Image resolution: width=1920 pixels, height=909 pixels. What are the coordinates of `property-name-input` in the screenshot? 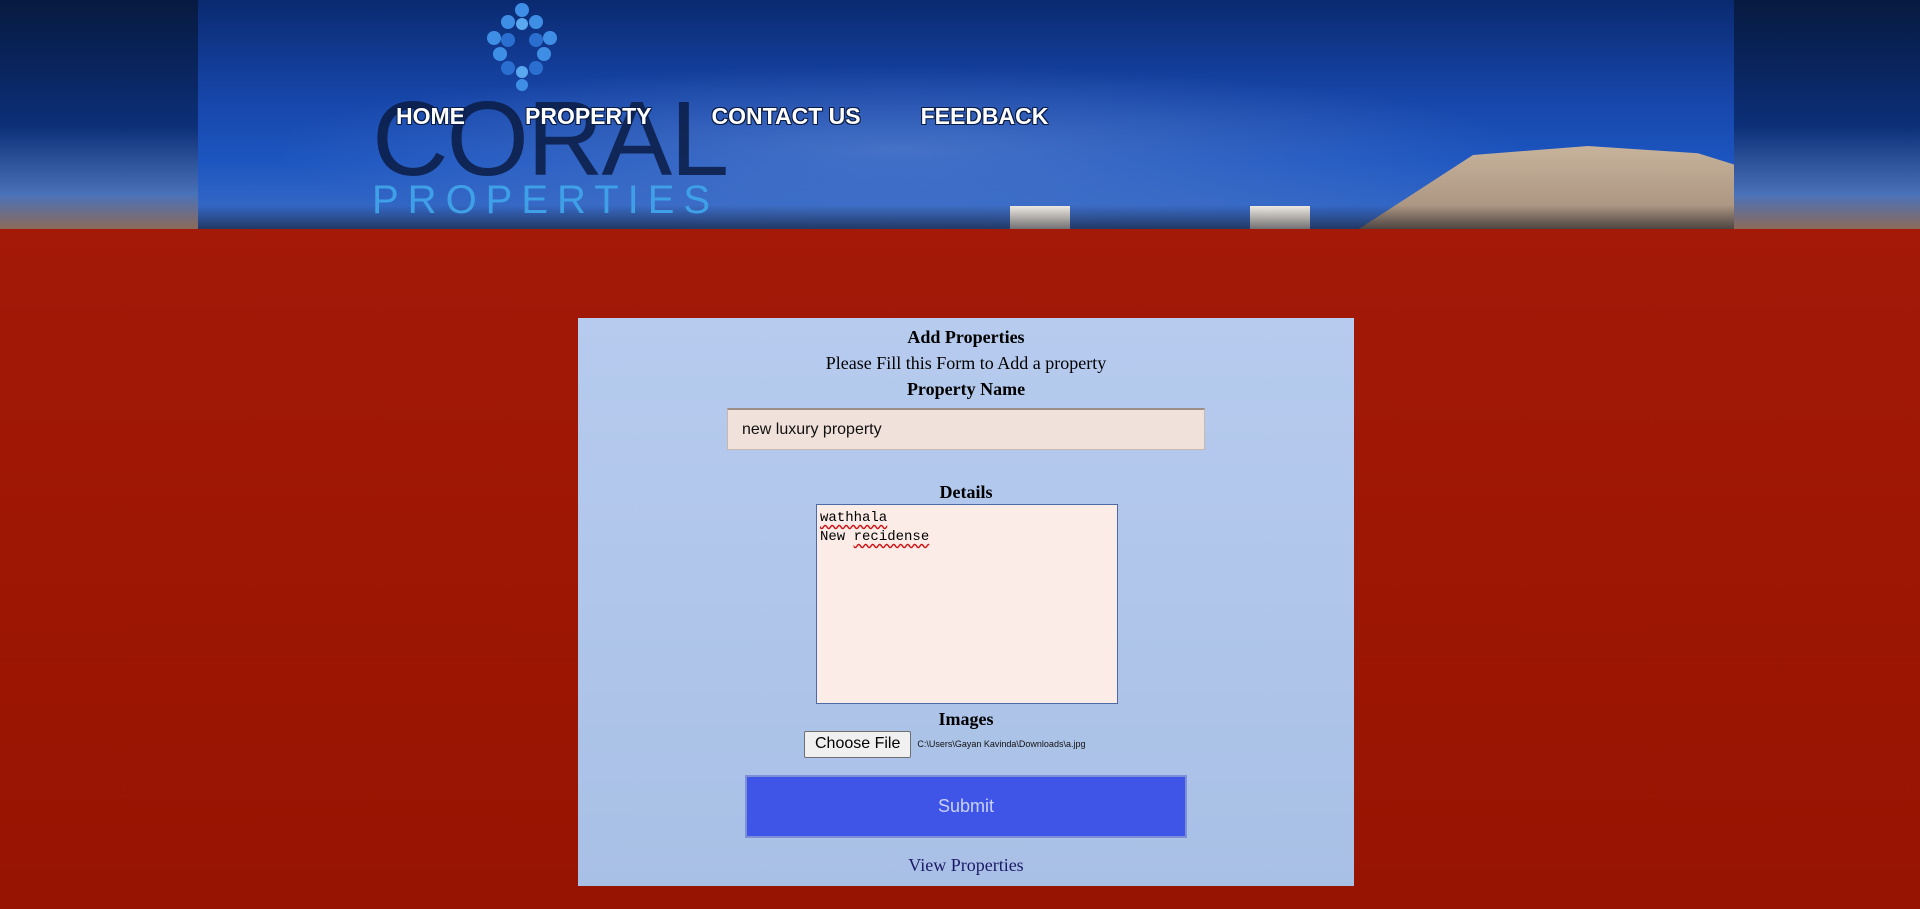 It's located at (966, 429).